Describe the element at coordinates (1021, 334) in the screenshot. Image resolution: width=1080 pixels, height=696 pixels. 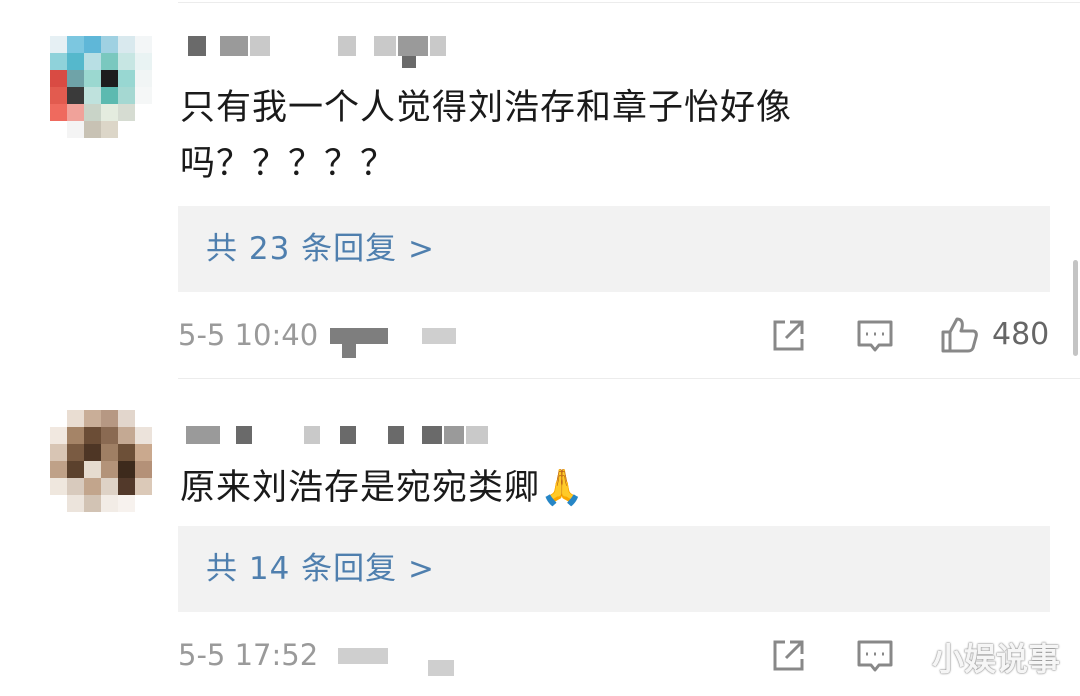
I see `like-count: 480` at that location.